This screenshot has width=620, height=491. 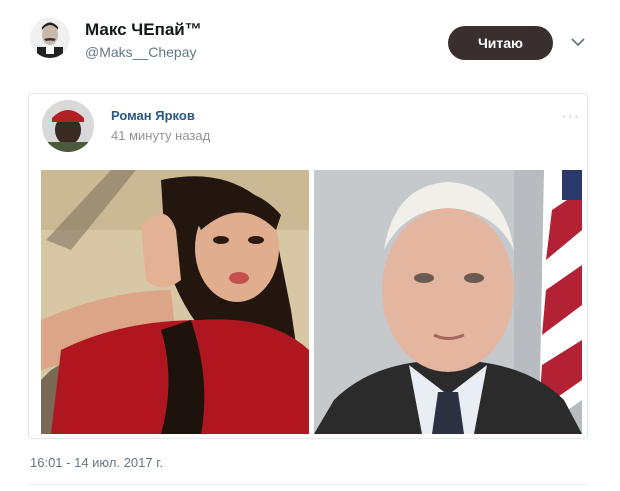 I want to click on more-options-icon: ···, so click(x=570, y=117).